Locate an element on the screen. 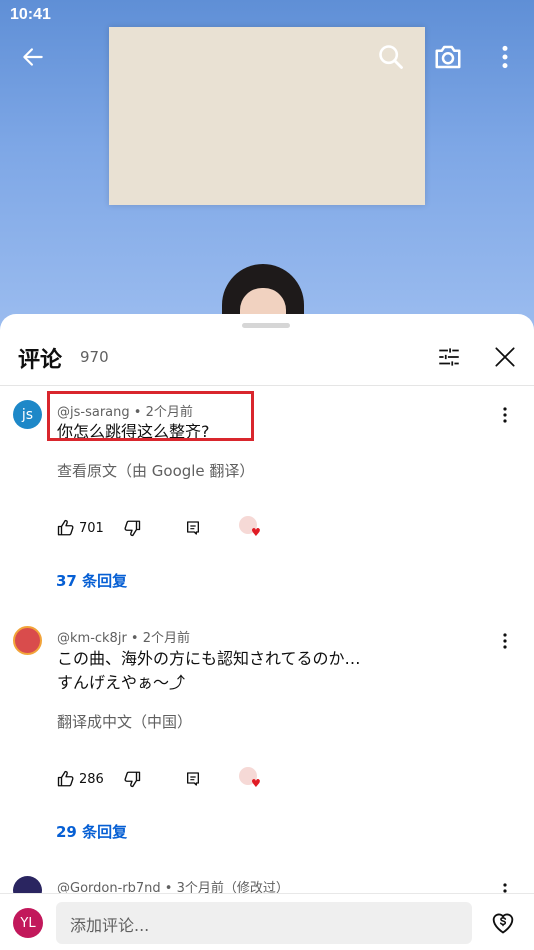 The image size is (534, 950). comment-meta: @km-ck8jr • 2个月前 is located at coordinates (123, 636).